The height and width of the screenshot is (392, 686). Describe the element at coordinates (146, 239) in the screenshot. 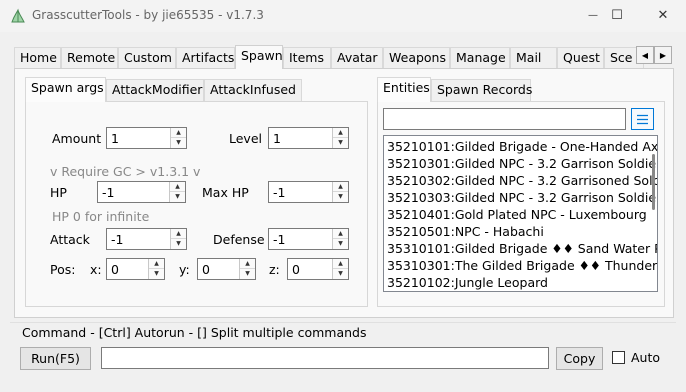

I see `attack-stepper: -1 ▲ ▼` at that location.